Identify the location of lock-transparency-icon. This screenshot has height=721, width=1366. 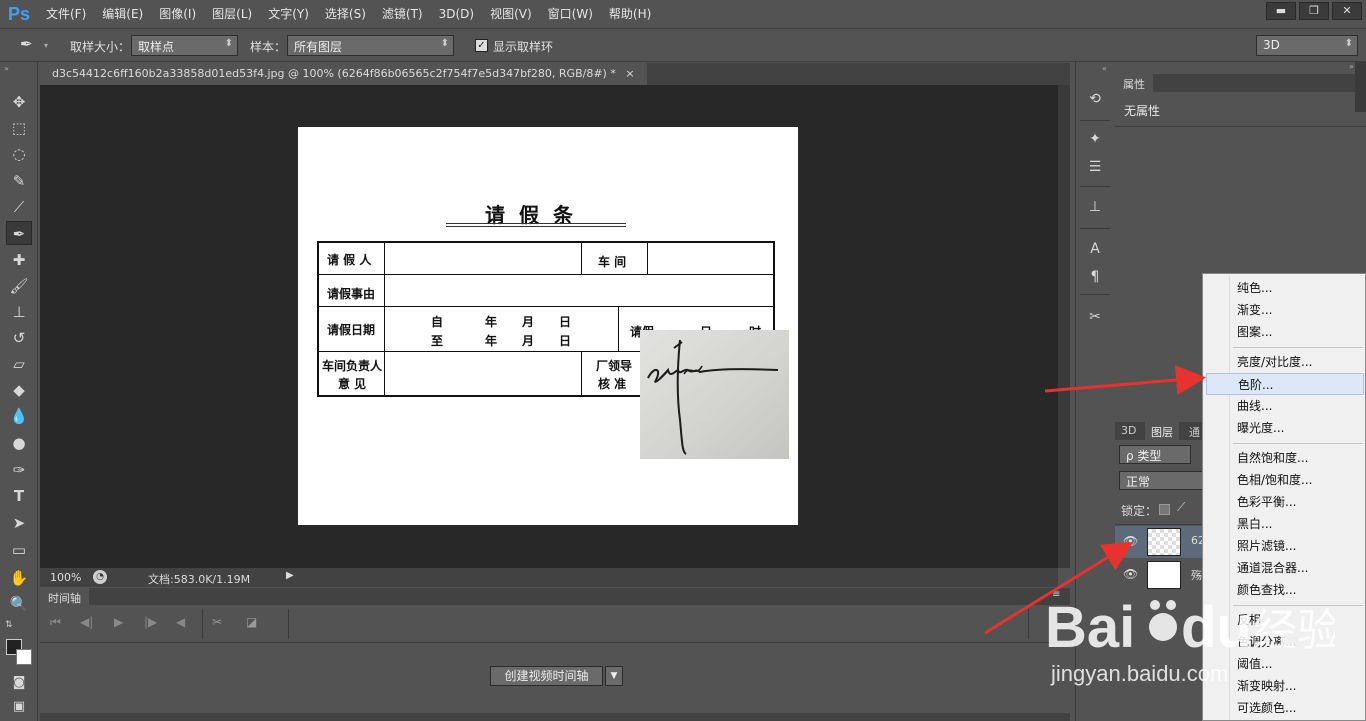
(1164, 509).